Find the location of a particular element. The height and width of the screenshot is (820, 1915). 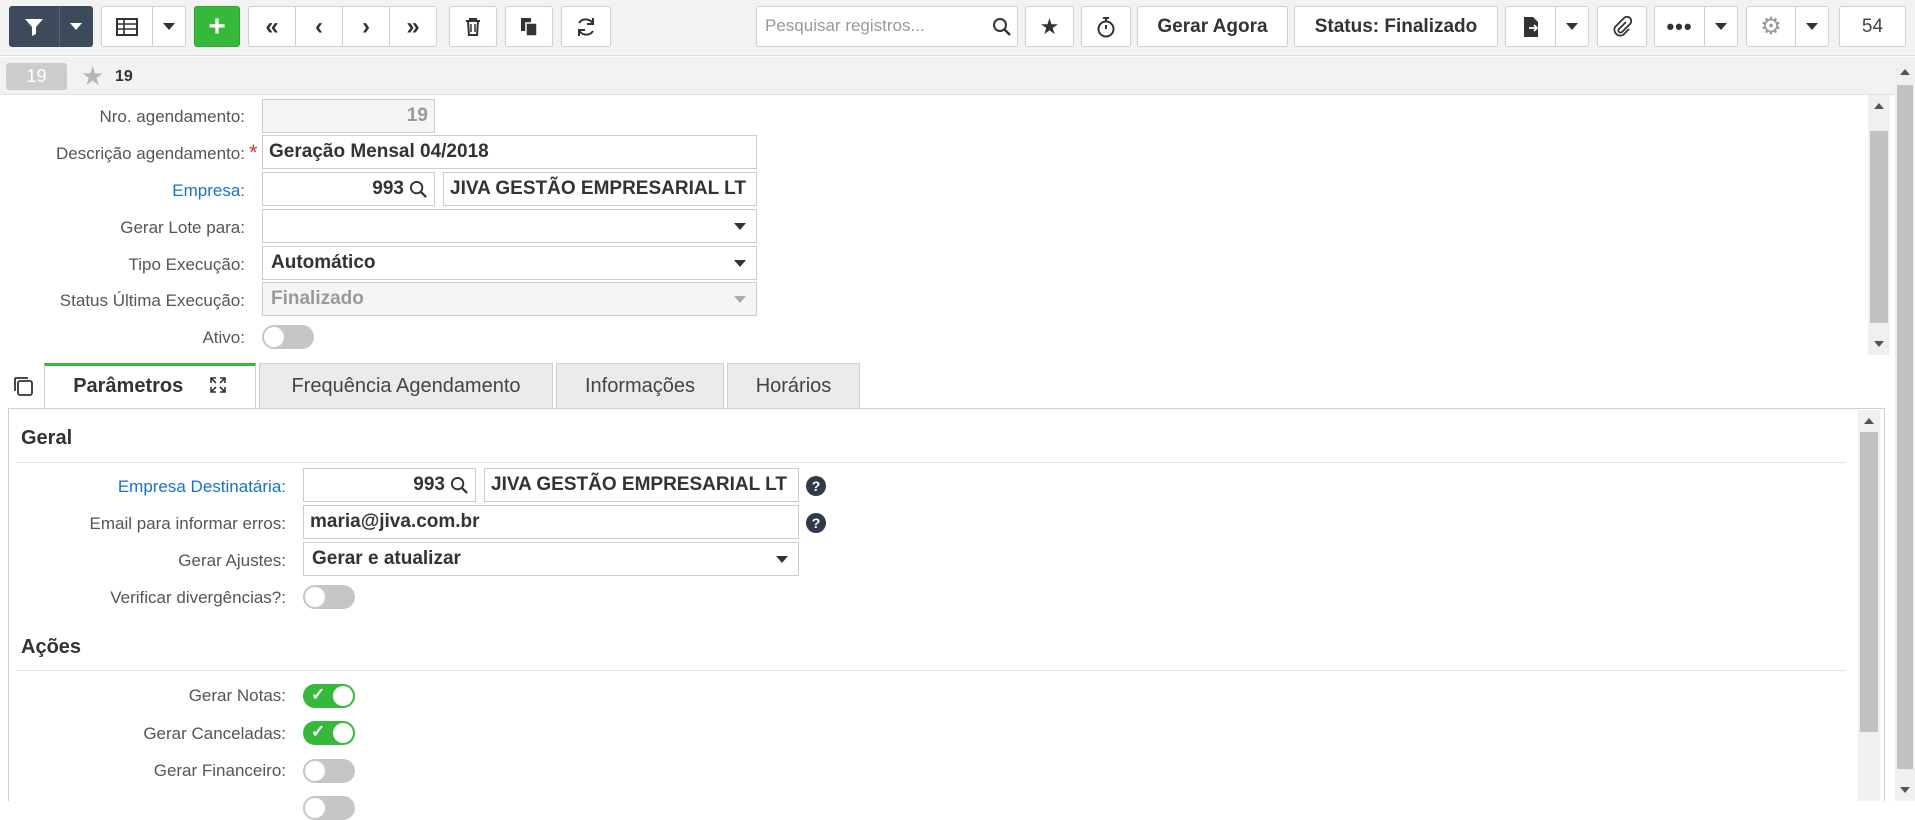

delete-button is located at coordinates (473, 26).